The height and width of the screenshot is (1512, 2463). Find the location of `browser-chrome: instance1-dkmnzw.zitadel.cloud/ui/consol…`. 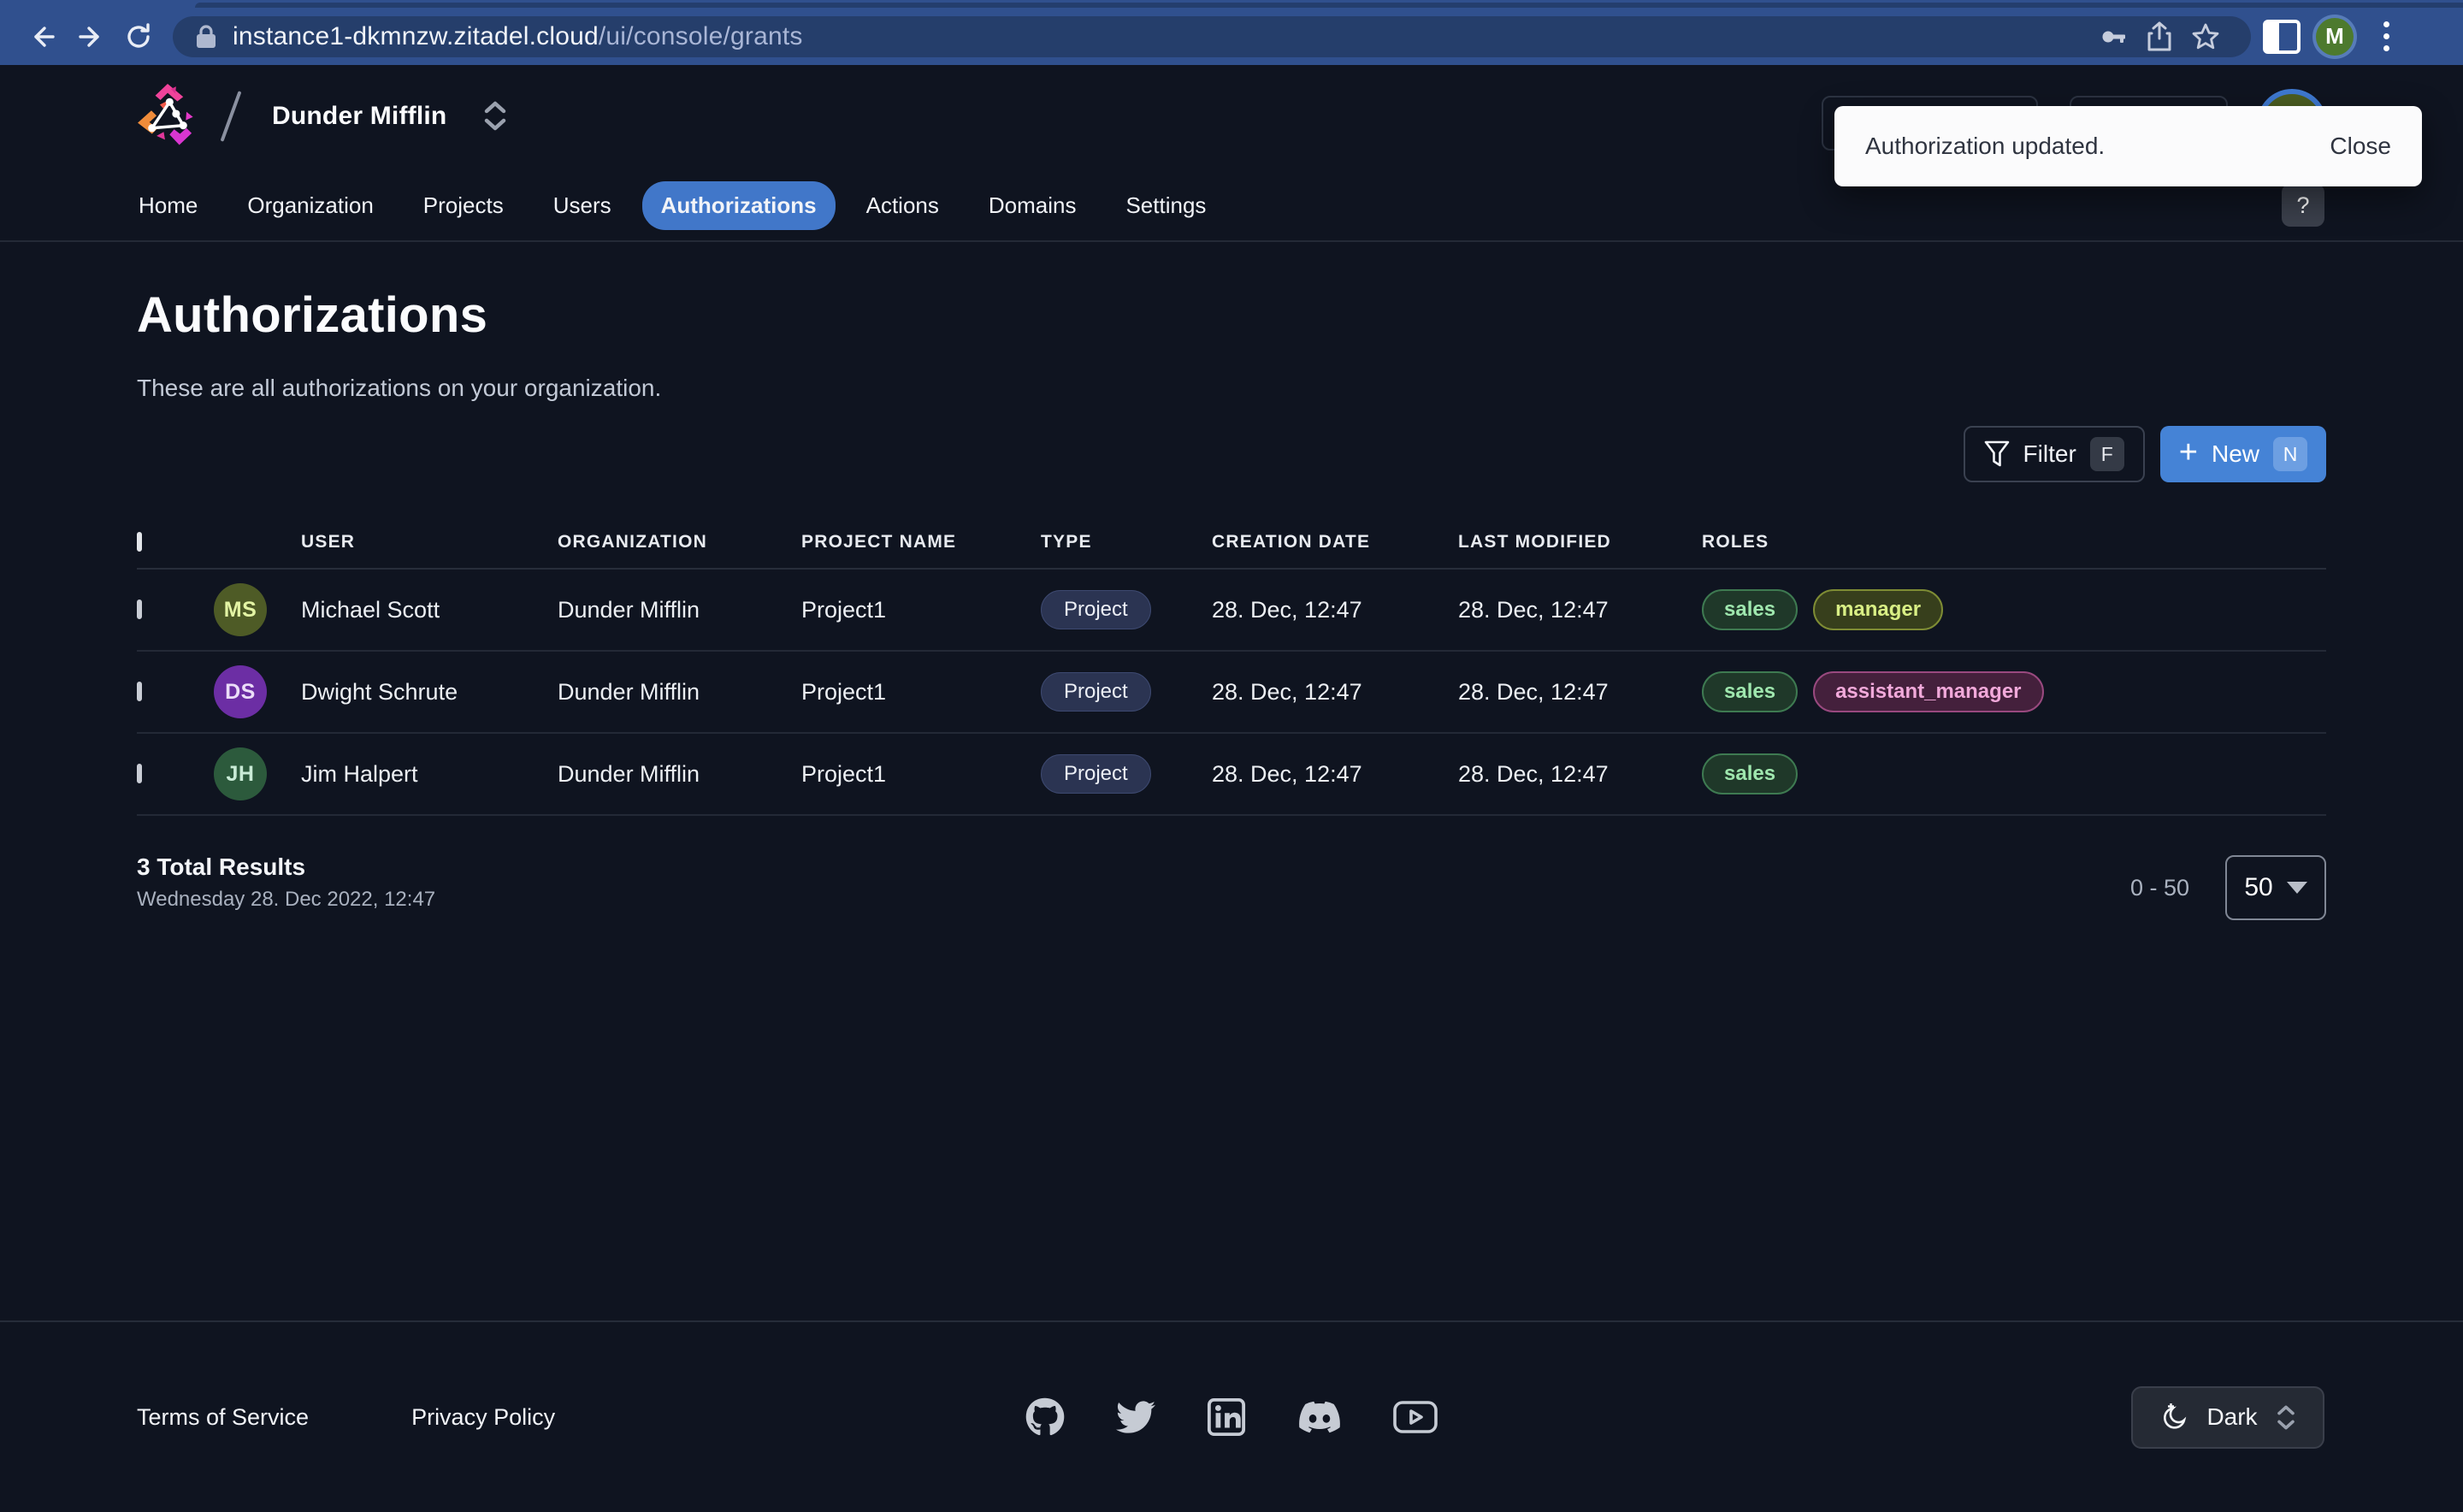

browser-chrome: instance1-dkmnzw.zitadel.cloud/ui/consol… is located at coordinates (1231, 32).